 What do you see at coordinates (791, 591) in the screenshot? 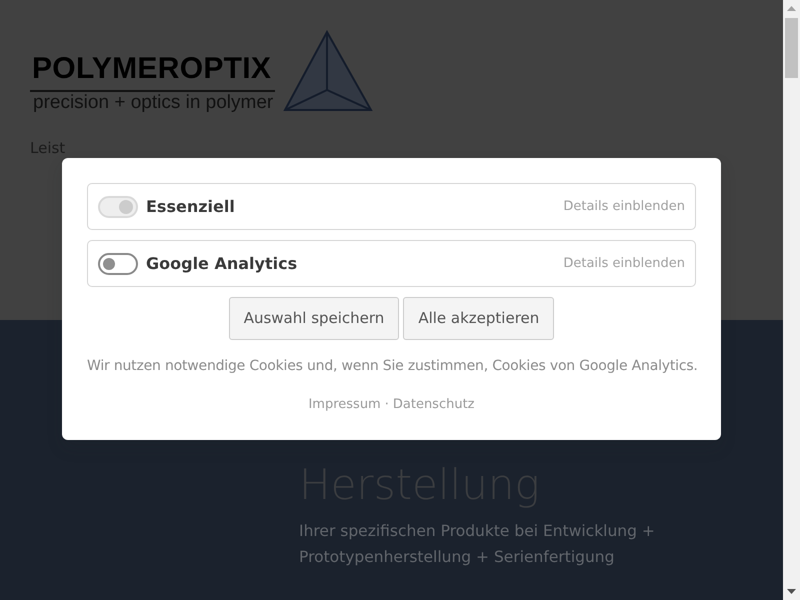
I see `scroll-down-icon` at bounding box center [791, 591].